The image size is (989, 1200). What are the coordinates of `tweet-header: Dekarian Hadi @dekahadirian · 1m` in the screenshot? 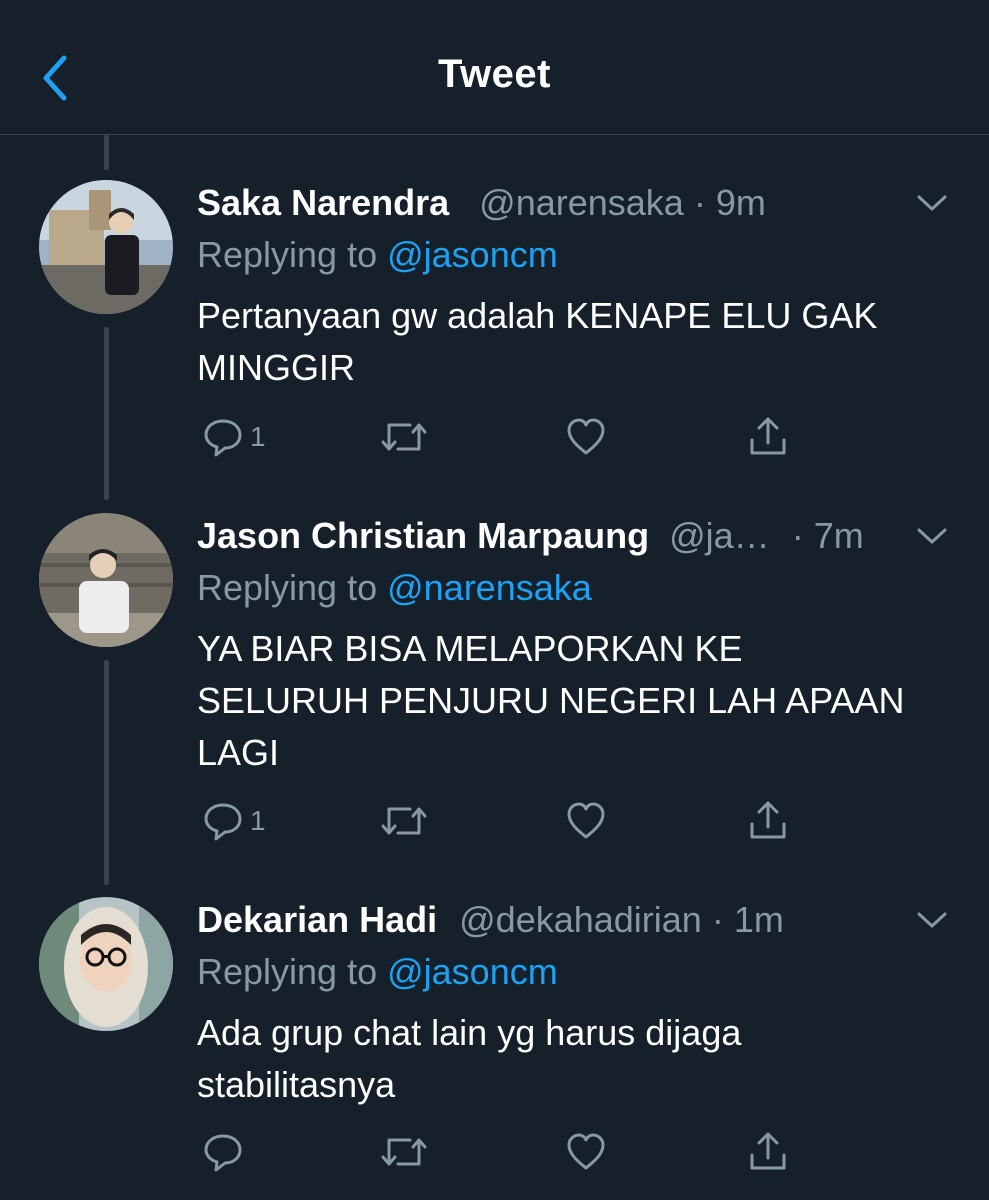 It's located at (490, 920).